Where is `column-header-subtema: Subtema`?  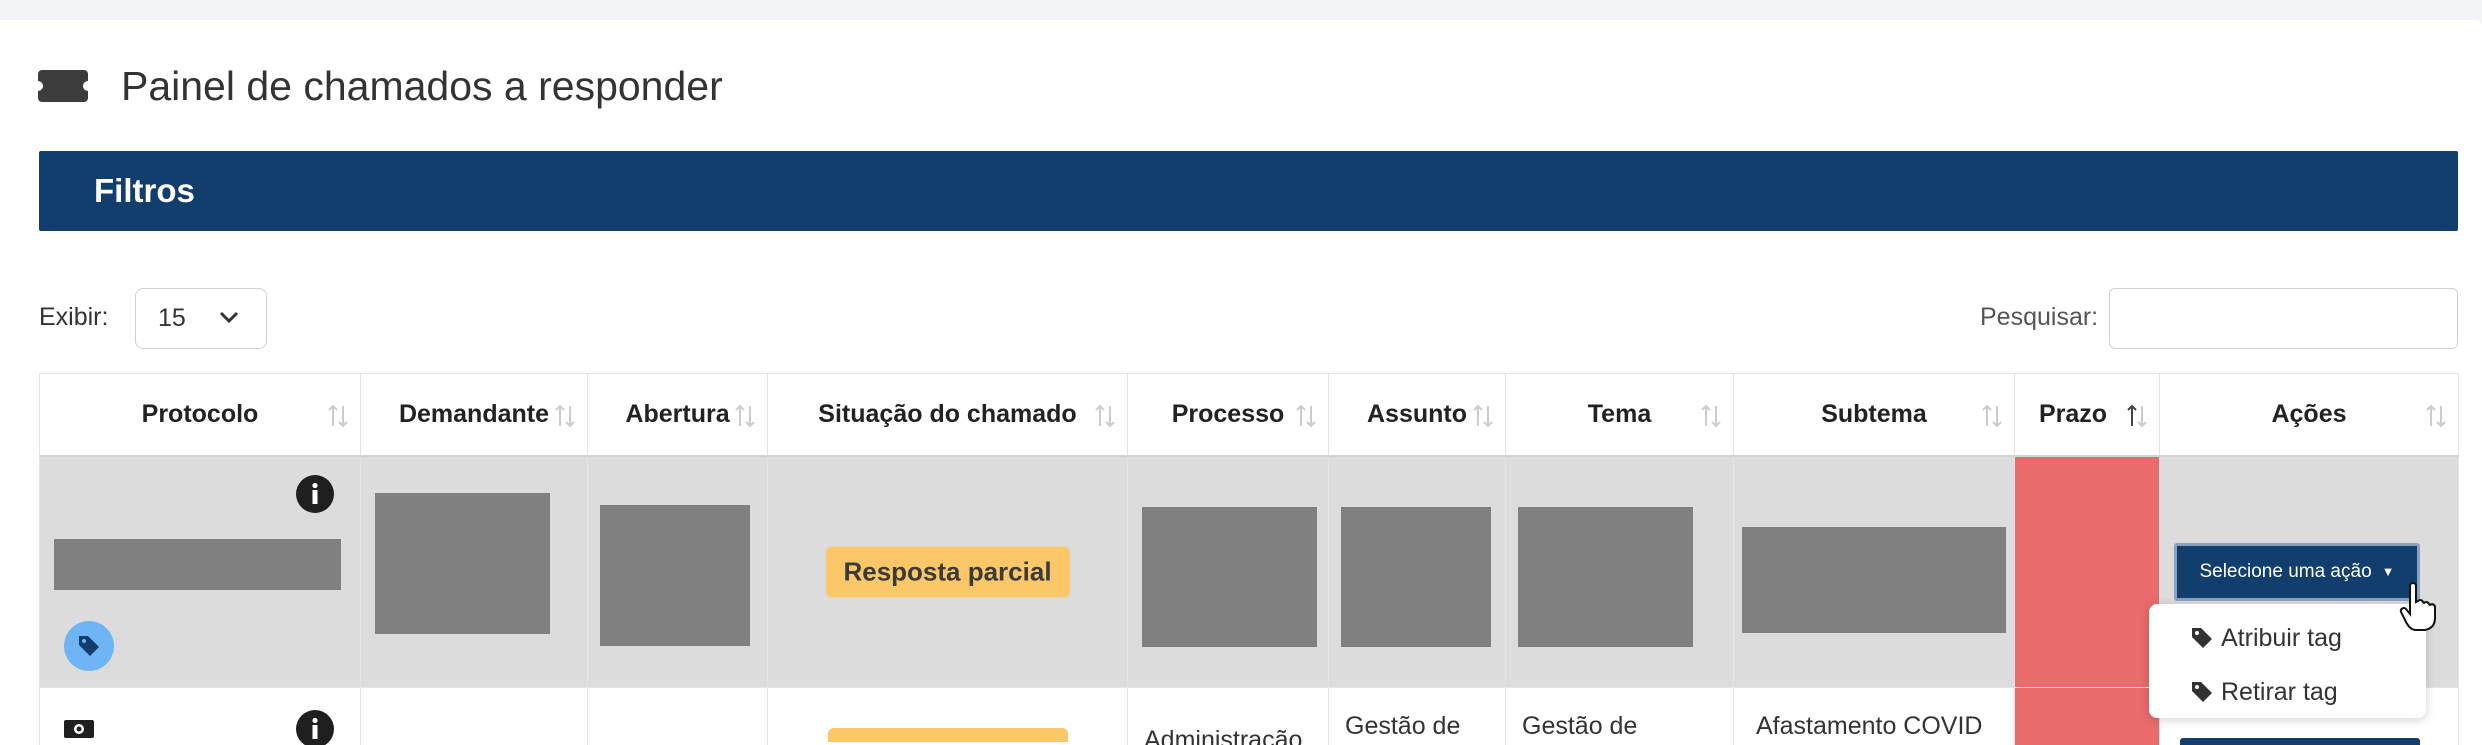
column-header-subtema: Subtema is located at coordinates (1874, 415).